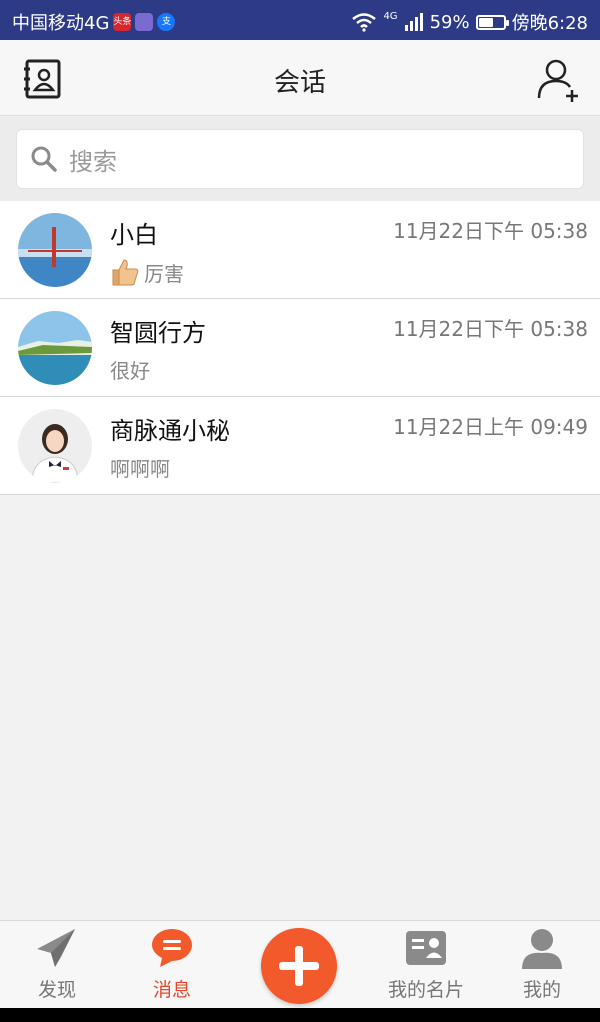 This screenshot has width=600, height=1022. I want to click on status-left: 中国移动4G 头条 支, so click(94, 22).